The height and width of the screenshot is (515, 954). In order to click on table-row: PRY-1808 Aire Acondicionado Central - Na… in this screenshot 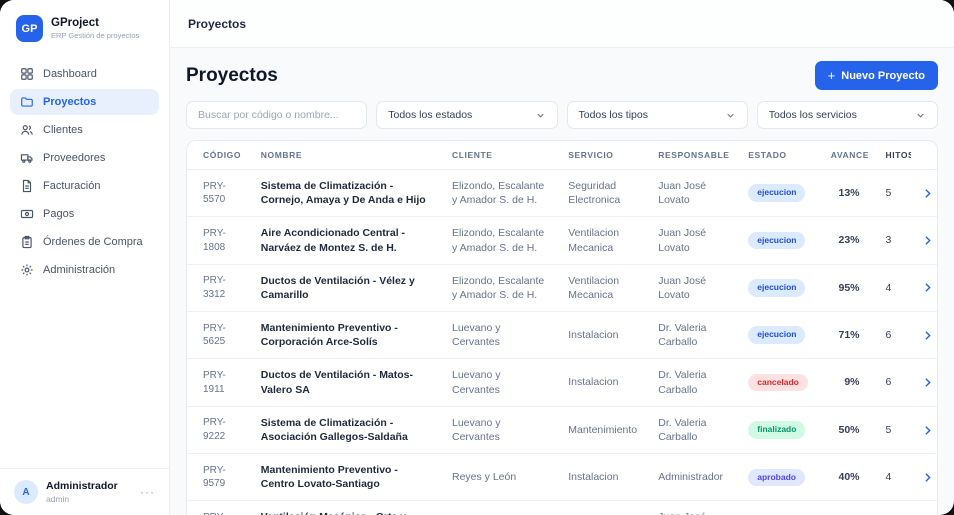, I will do `click(562, 240)`.